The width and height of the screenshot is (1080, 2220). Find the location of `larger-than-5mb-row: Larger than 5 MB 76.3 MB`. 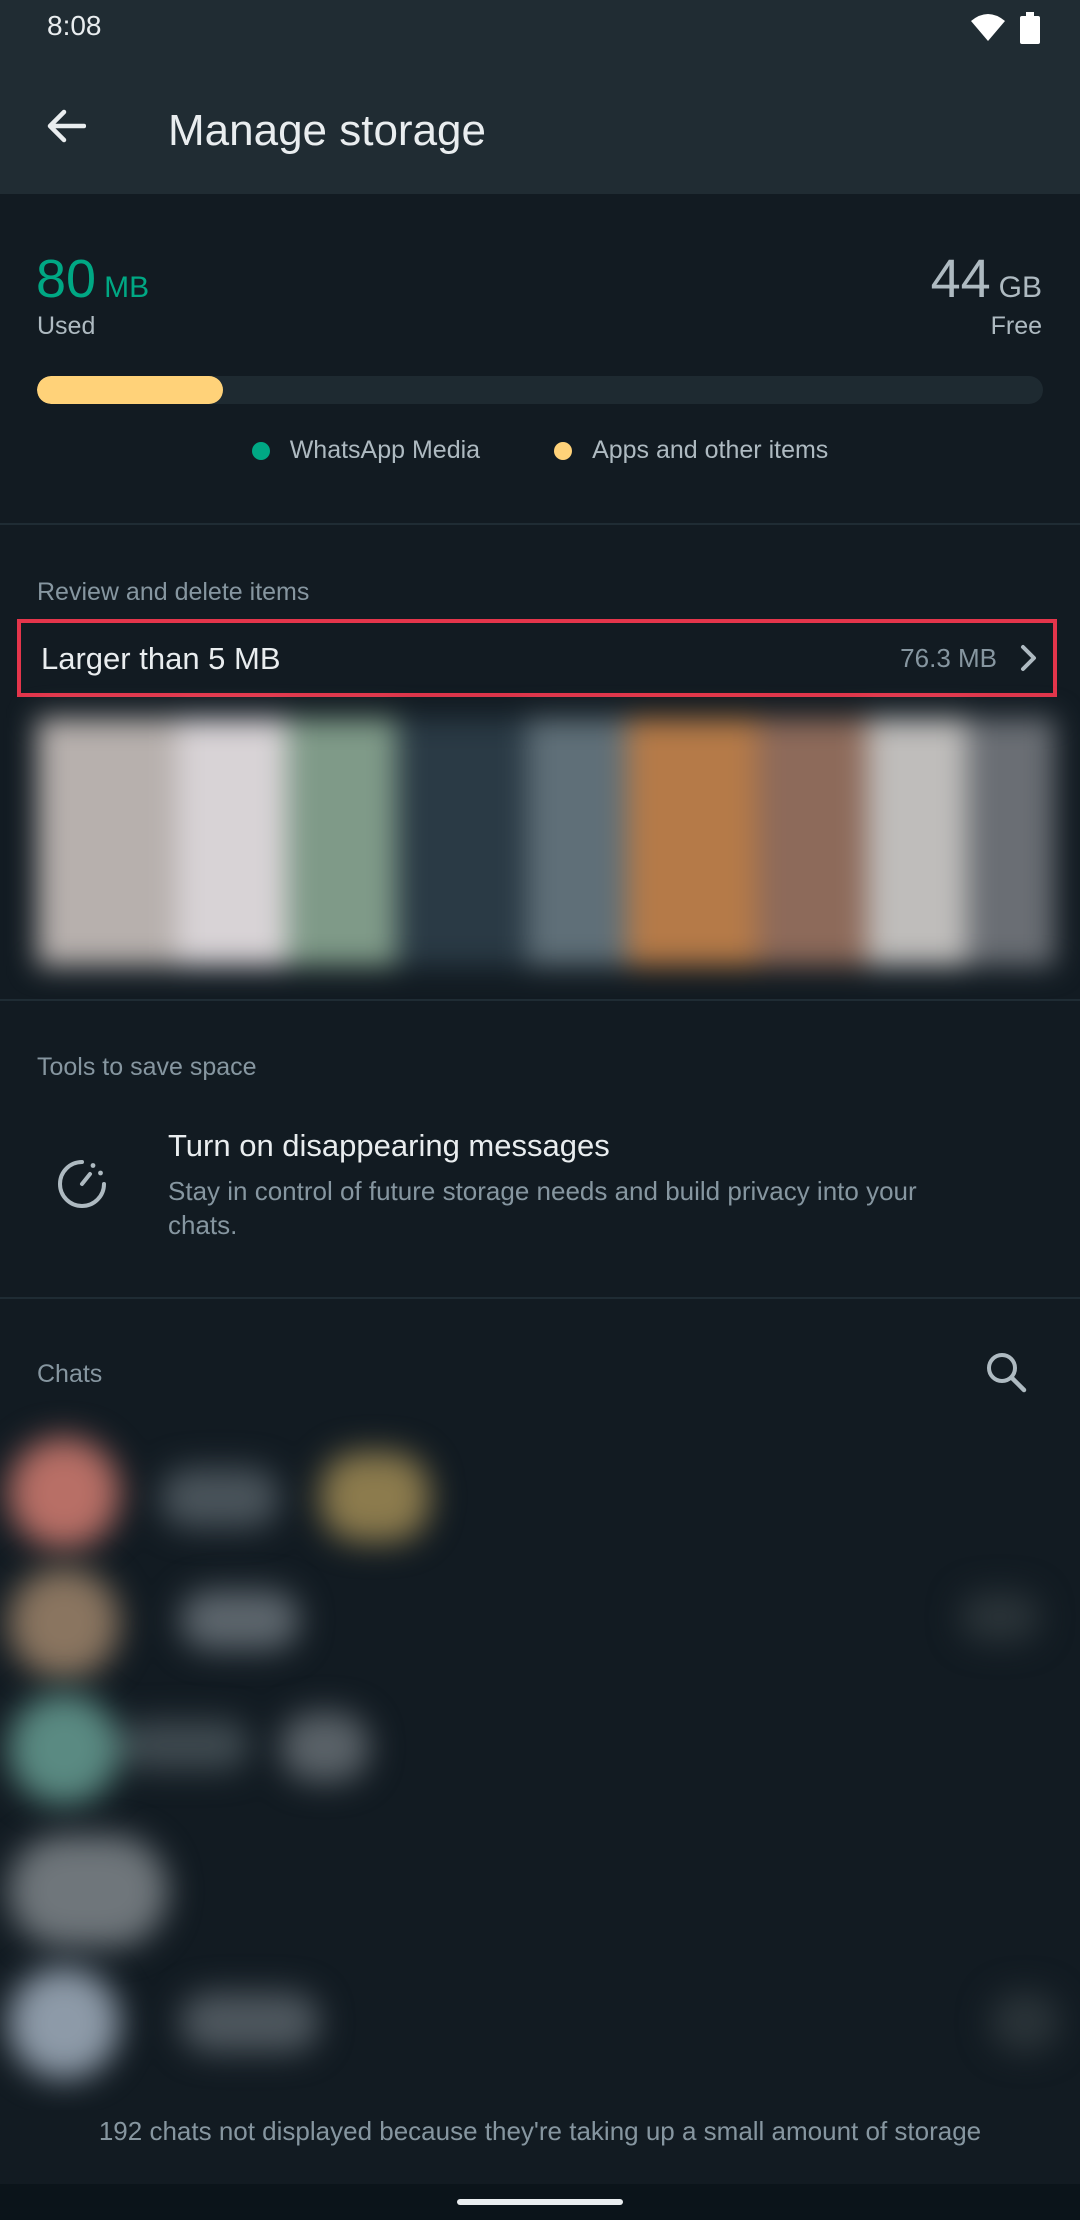

larger-than-5mb-row: Larger than 5 MB 76.3 MB is located at coordinates (537, 658).